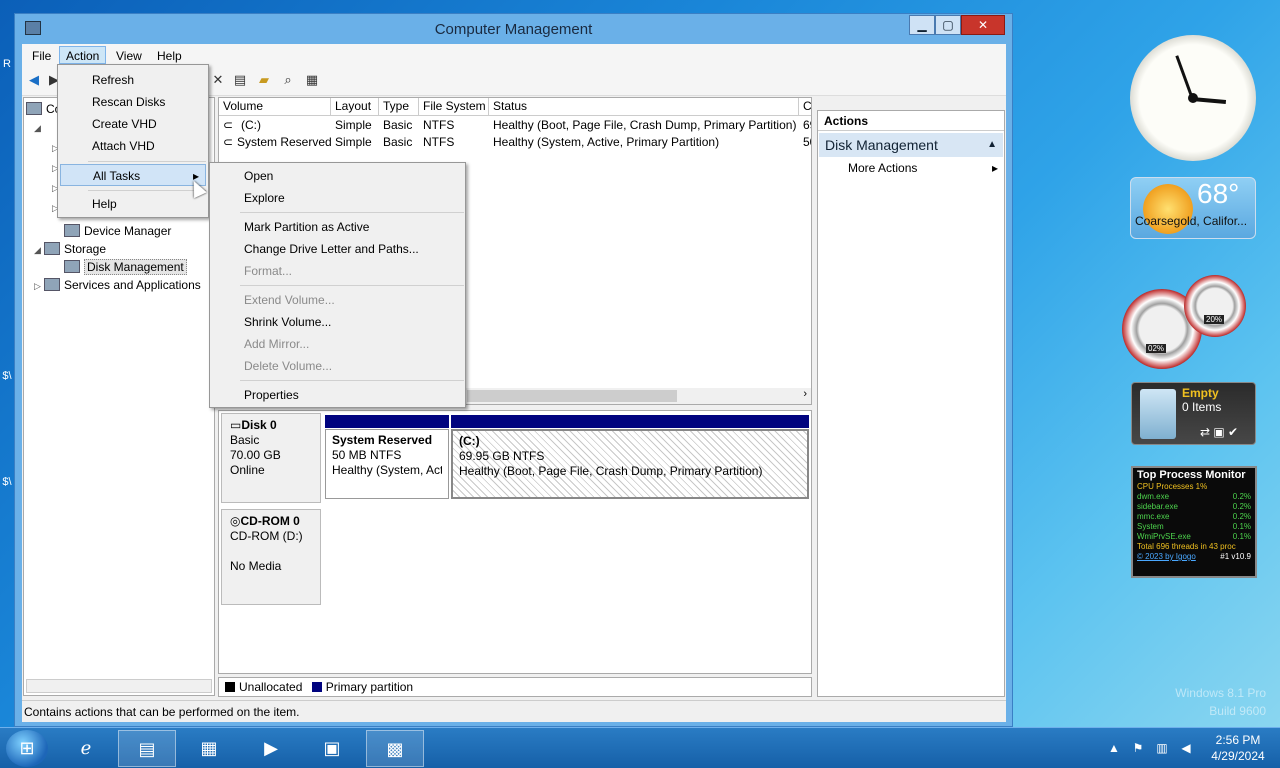 The height and width of the screenshot is (768, 1280). Describe the element at coordinates (513, 29) in the screenshot. I see `title-bar: Computer Management ▁ ▢ ✕` at that location.